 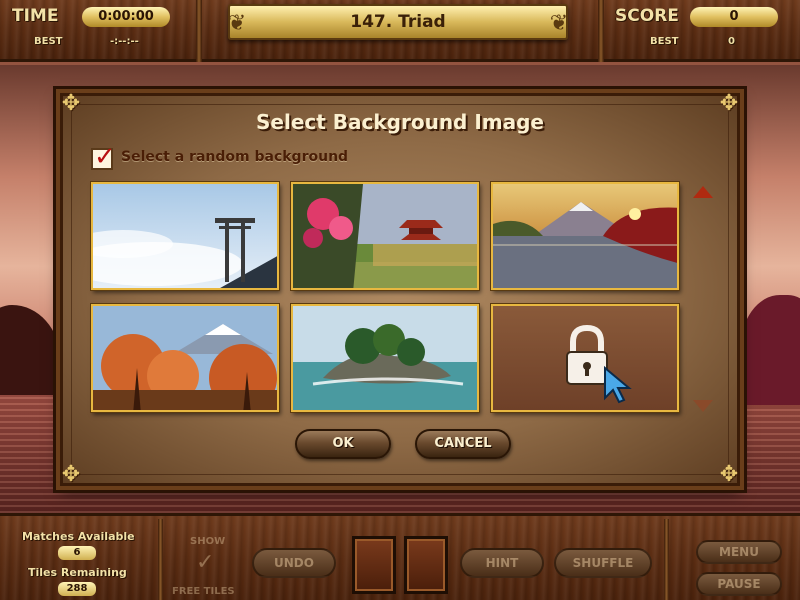 I want to click on matches-available-label: Matches Available, so click(x=78, y=536).